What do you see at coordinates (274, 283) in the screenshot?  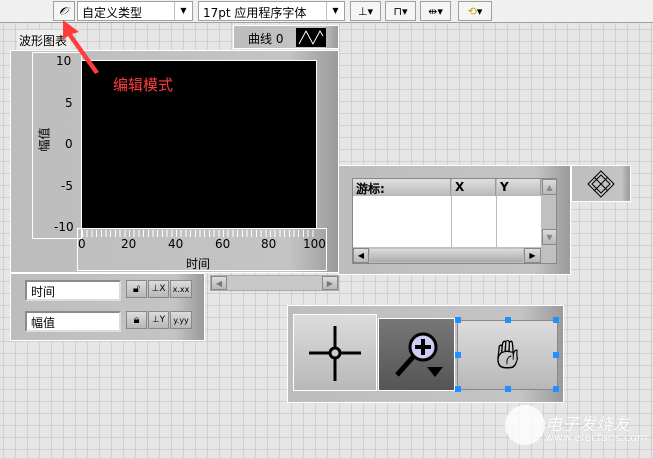 I see `chart-scrollbar: ◀ ▶` at bounding box center [274, 283].